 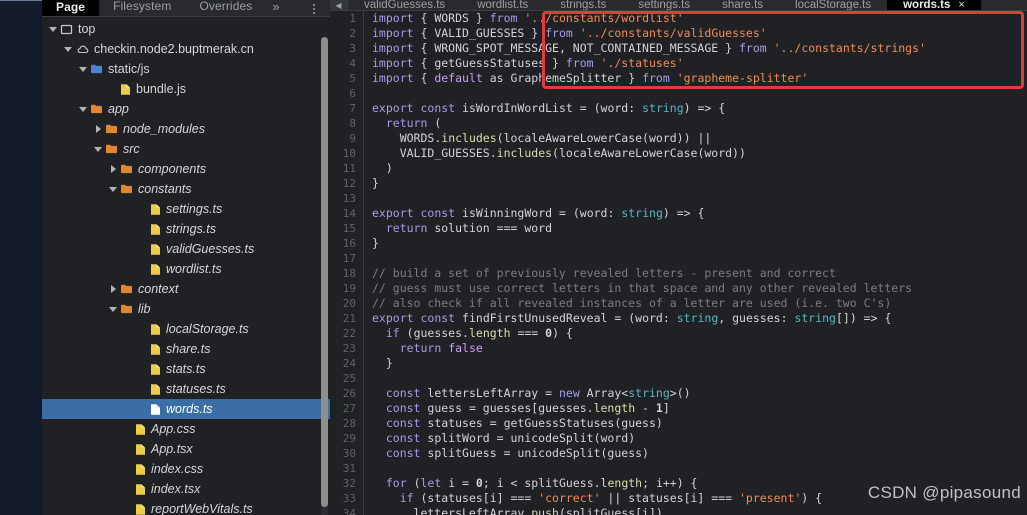 I want to click on tree-item: bundle.js, so click(x=186, y=89).